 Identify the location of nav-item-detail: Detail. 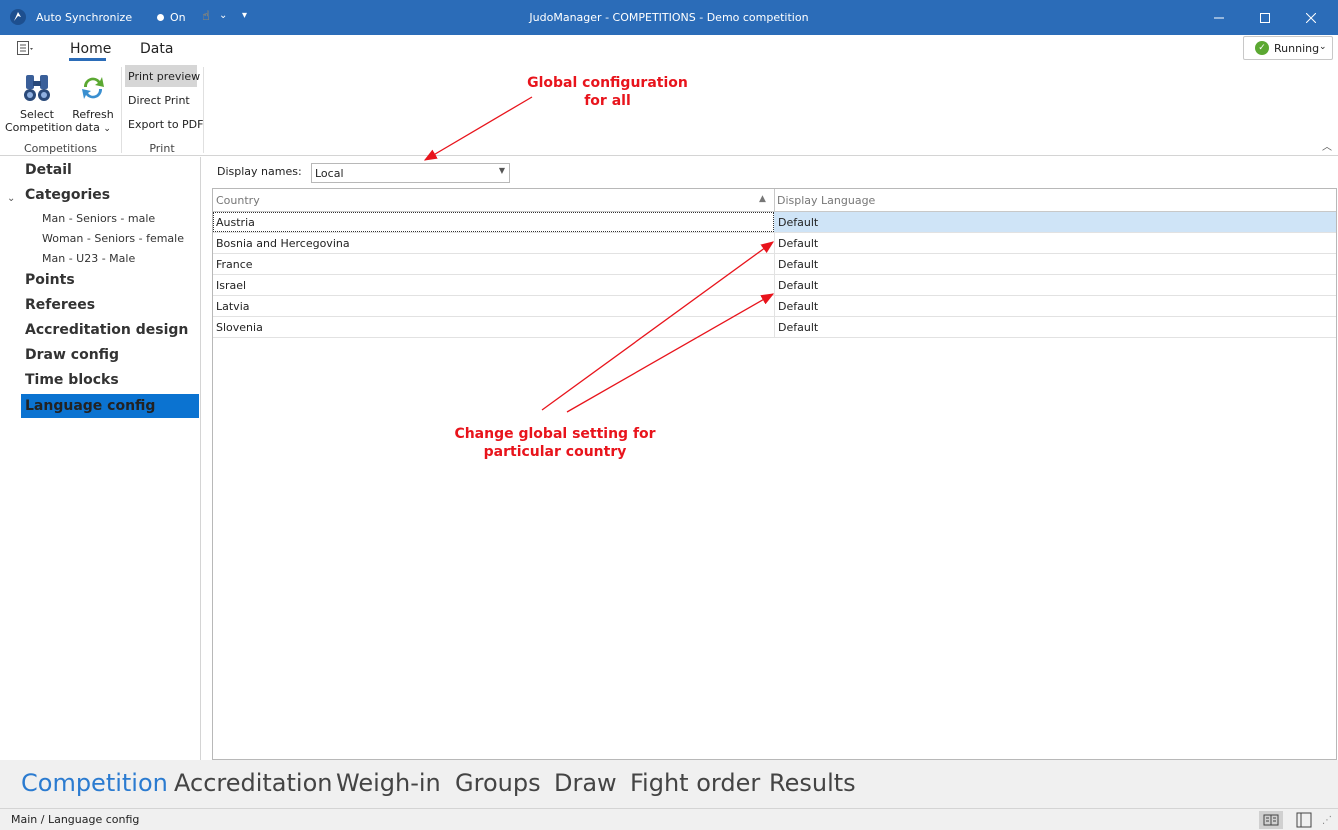
(48, 170).